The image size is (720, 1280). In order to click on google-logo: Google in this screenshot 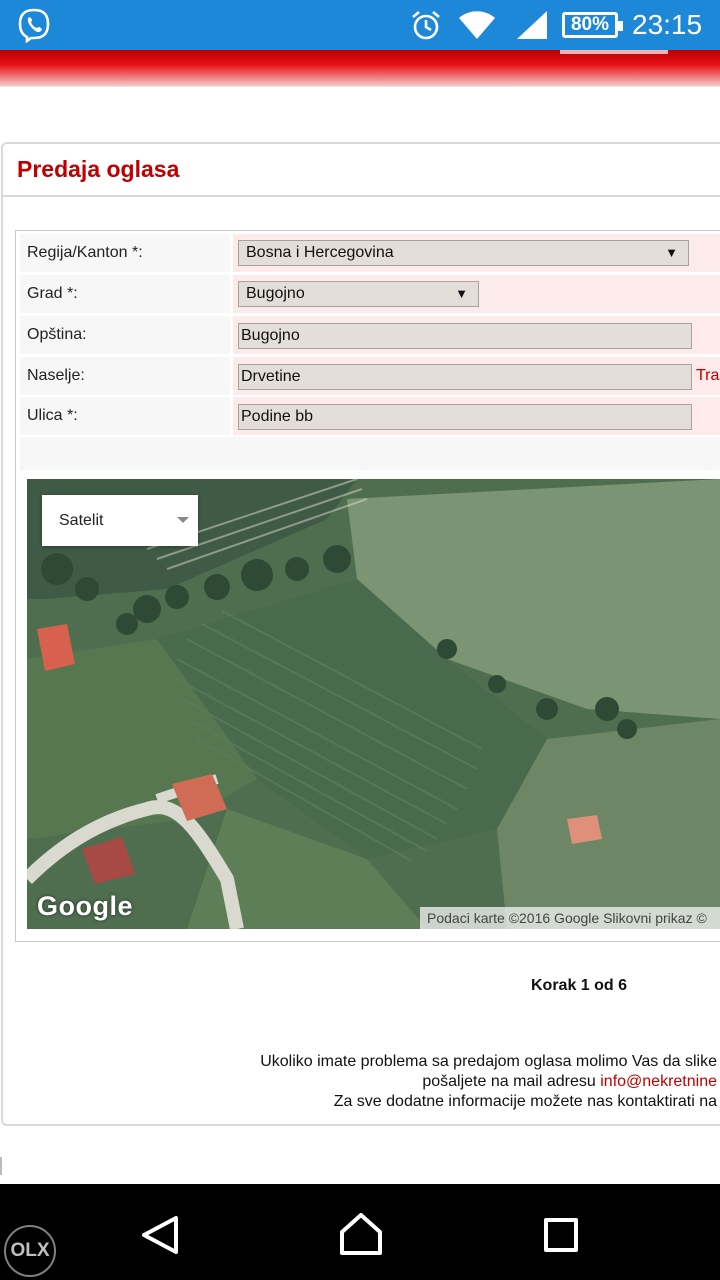, I will do `click(85, 906)`.